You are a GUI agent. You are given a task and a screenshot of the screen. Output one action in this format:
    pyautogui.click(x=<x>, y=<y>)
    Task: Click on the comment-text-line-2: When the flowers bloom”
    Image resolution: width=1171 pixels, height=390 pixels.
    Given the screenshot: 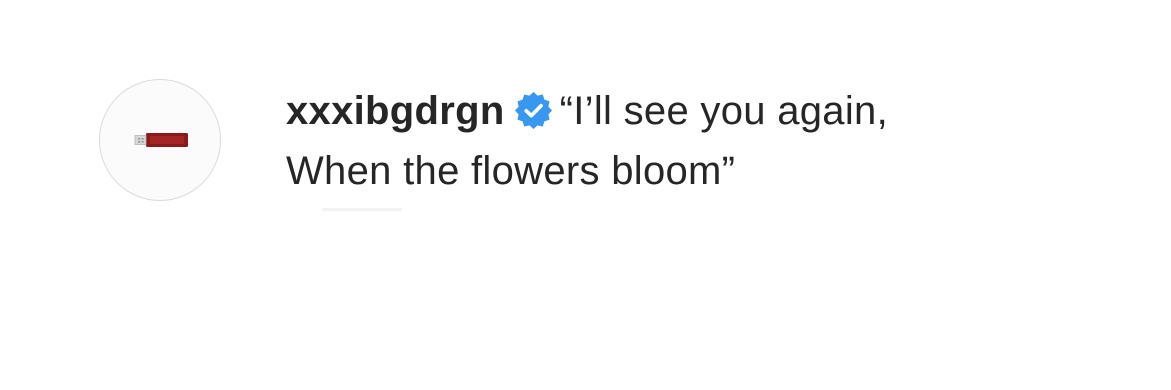 What is the action you would take?
    pyautogui.click(x=511, y=171)
    